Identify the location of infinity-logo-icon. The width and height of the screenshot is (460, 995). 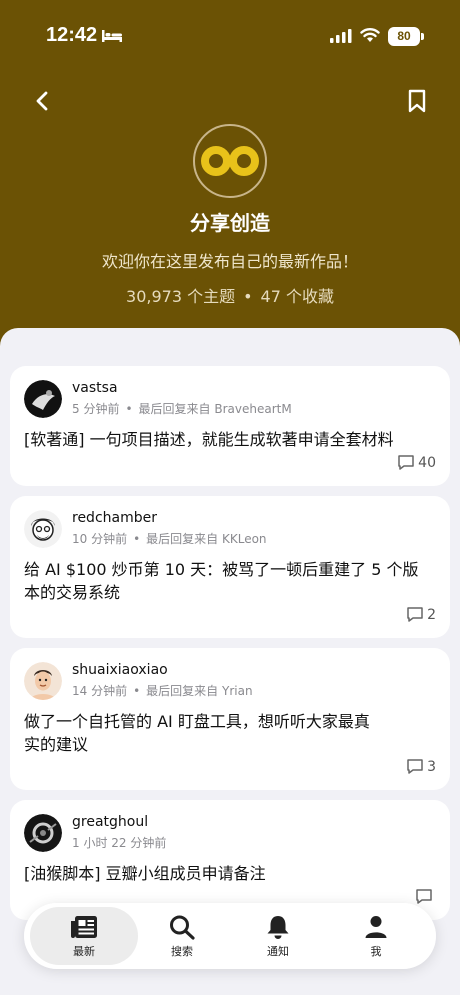
(230, 161).